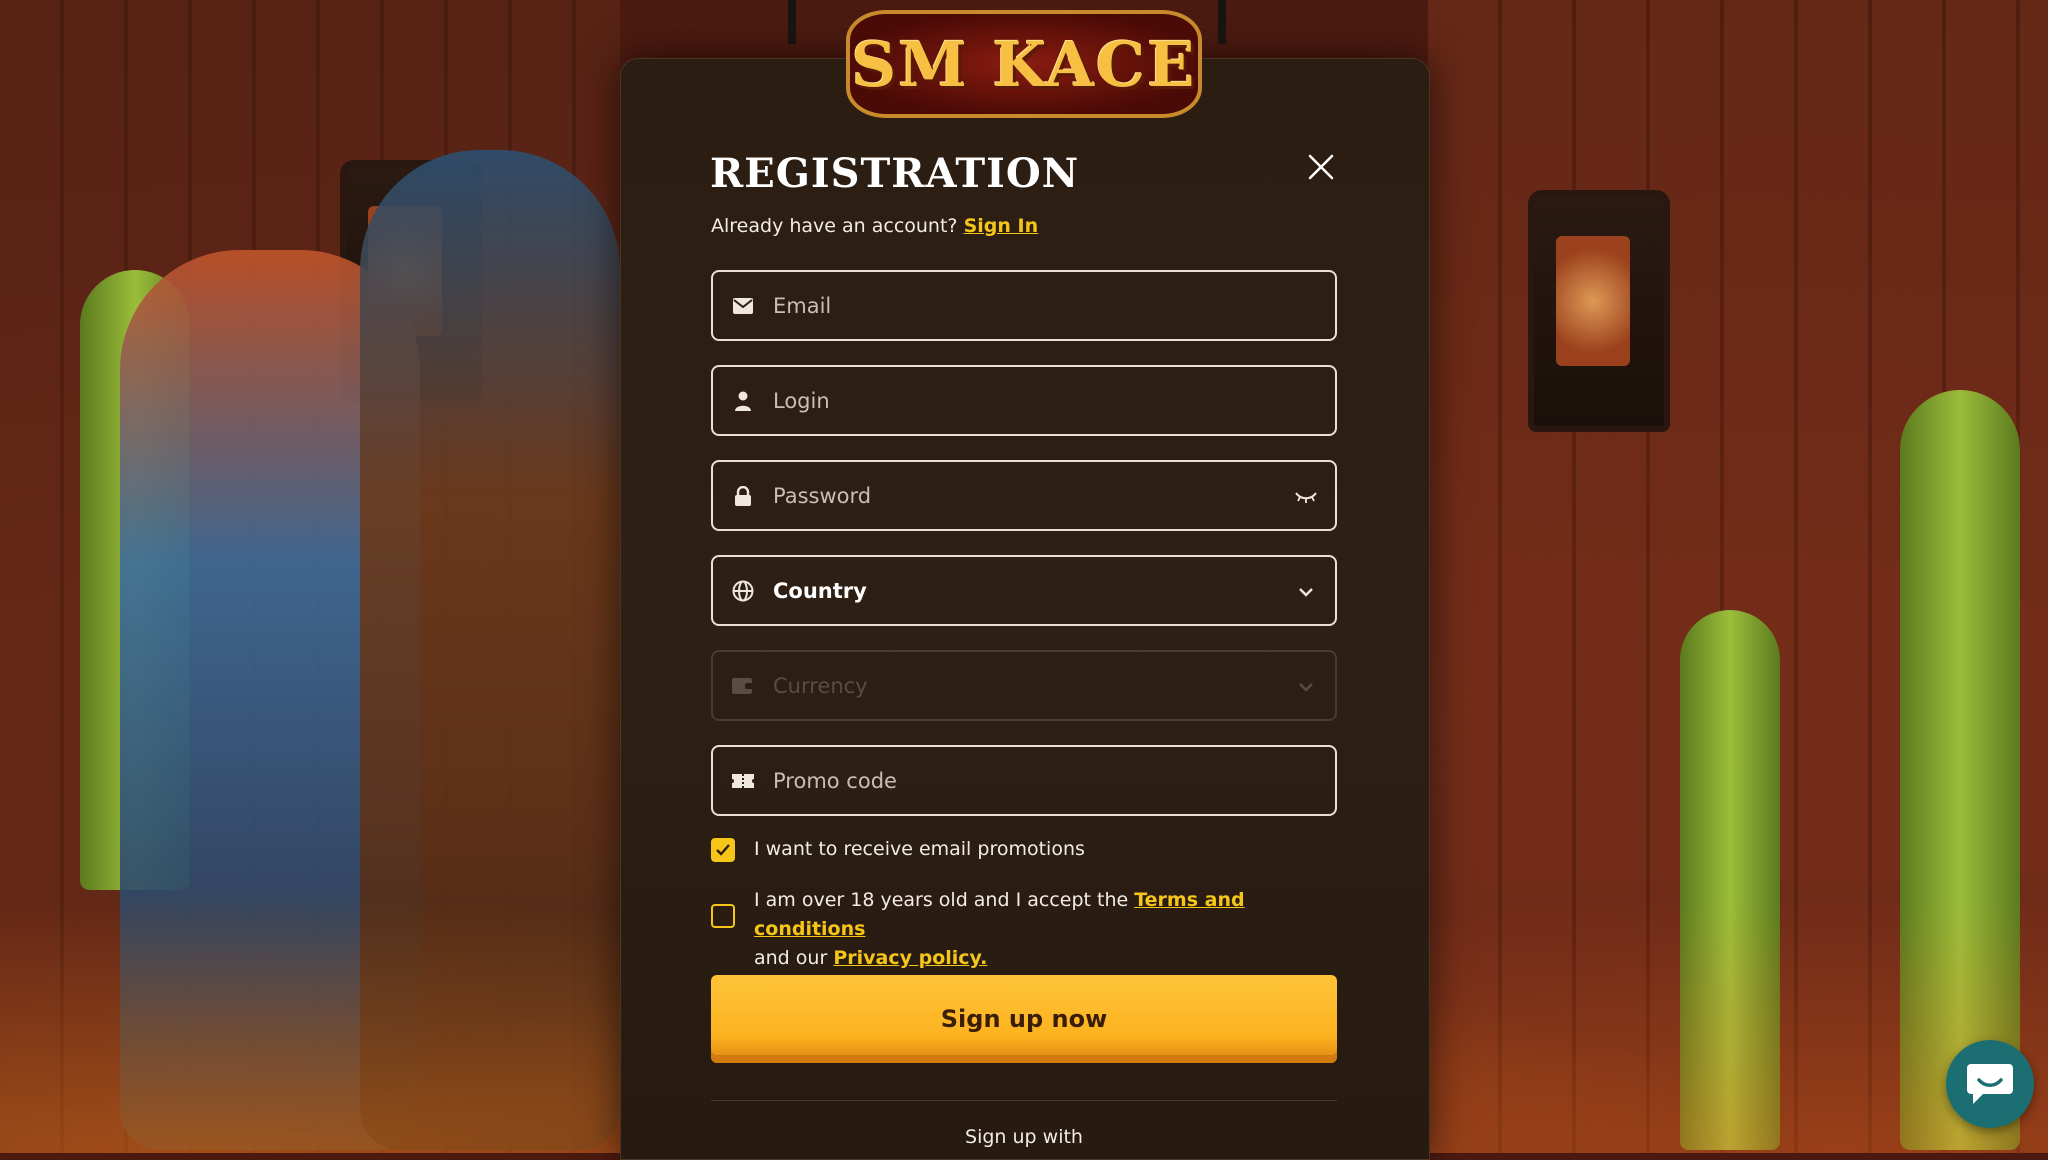 Image resolution: width=2048 pixels, height=1160 pixels. What do you see at coordinates (835, 780) in the screenshot?
I see `promo-code-placeholder: Promo code` at bounding box center [835, 780].